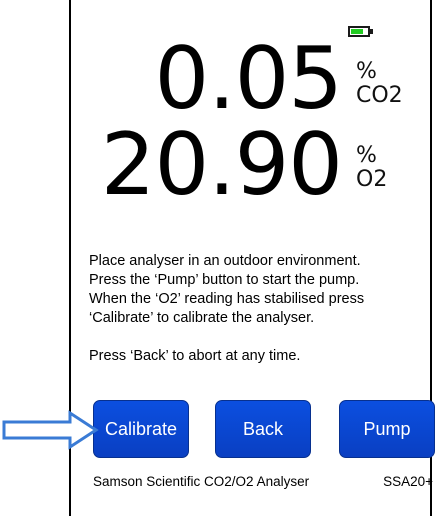  I want to click on footer: Samson Scientific CO2/O2 Analyser SSA20+, so click(263, 482).